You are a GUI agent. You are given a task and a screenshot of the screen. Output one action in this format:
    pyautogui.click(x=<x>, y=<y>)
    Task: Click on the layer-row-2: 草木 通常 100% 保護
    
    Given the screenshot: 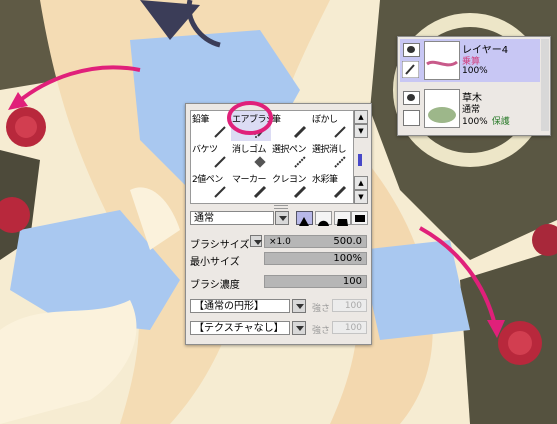 What is the action you would take?
    pyautogui.click(x=470, y=108)
    